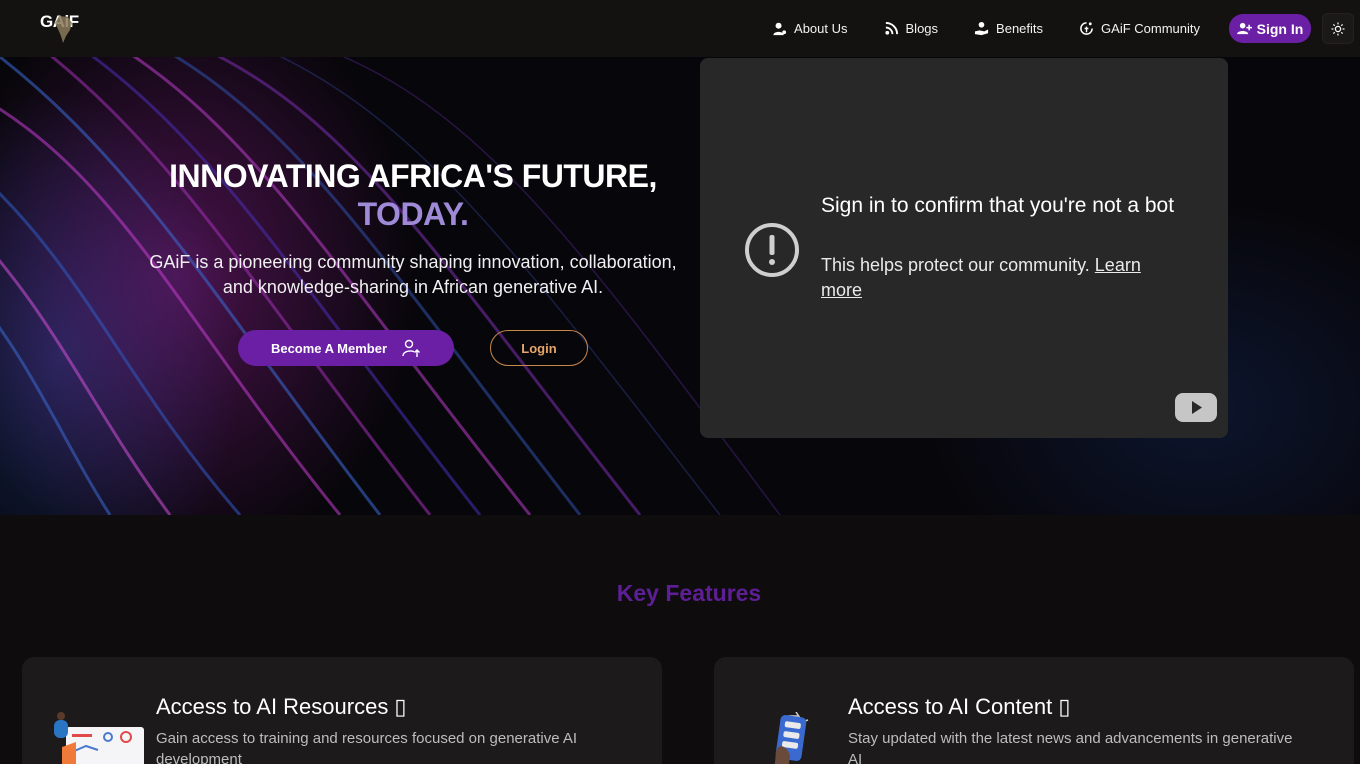 This screenshot has height=764, width=1360. What do you see at coordinates (959, 706) in the screenshot?
I see `feature-card-title: Access to AI Content ▯` at bounding box center [959, 706].